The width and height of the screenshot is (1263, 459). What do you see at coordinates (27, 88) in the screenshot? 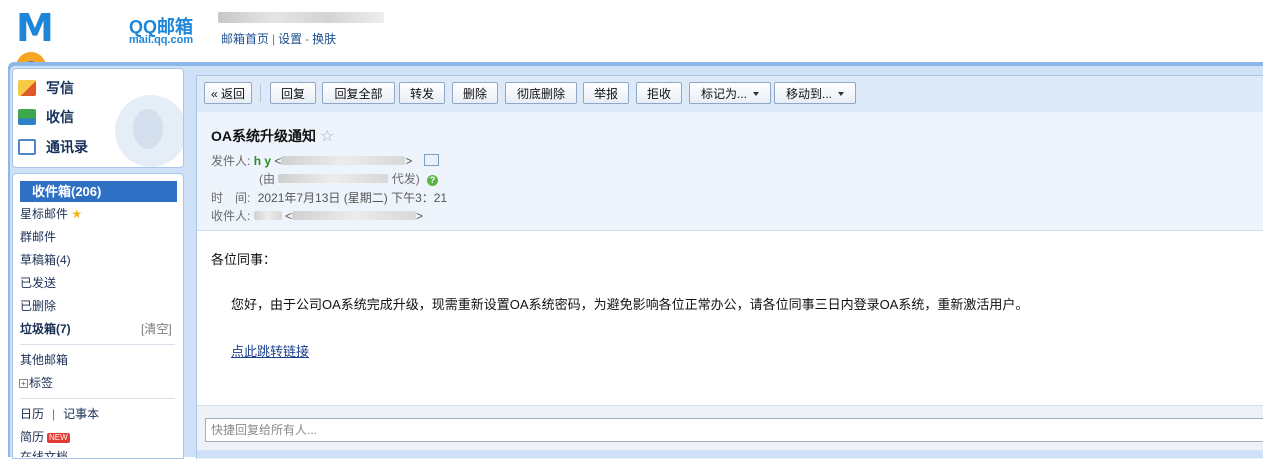
I see `pen-icon` at bounding box center [27, 88].